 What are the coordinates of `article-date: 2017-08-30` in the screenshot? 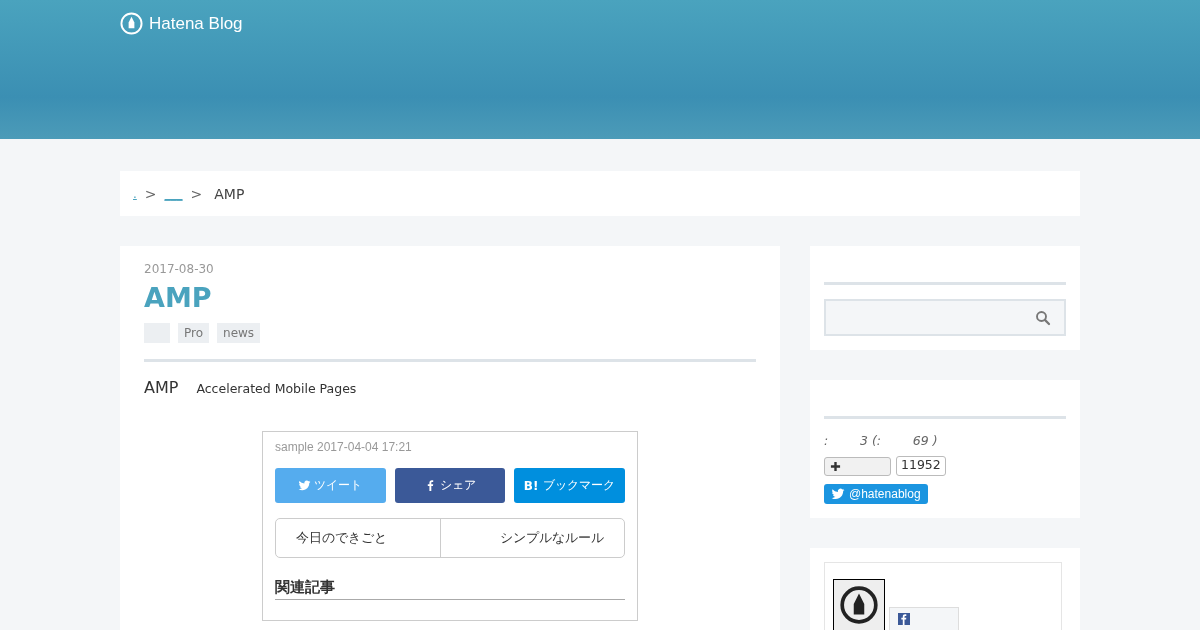 It's located at (179, 269).